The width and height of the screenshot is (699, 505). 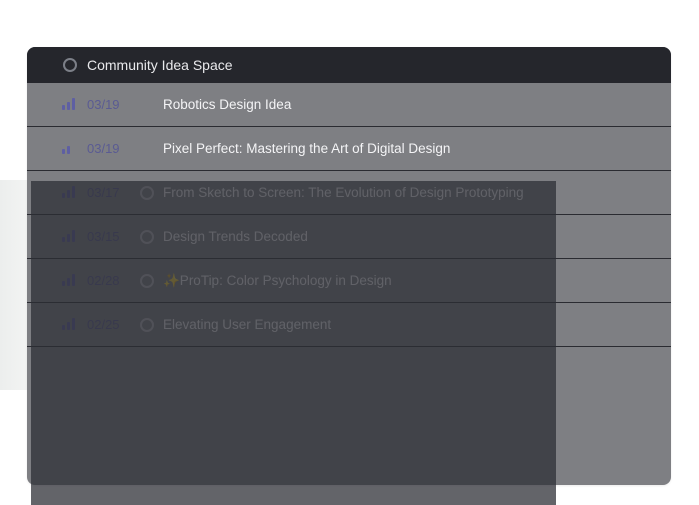 I want to click on item-date: 03/15, so click(x=103, y=236).